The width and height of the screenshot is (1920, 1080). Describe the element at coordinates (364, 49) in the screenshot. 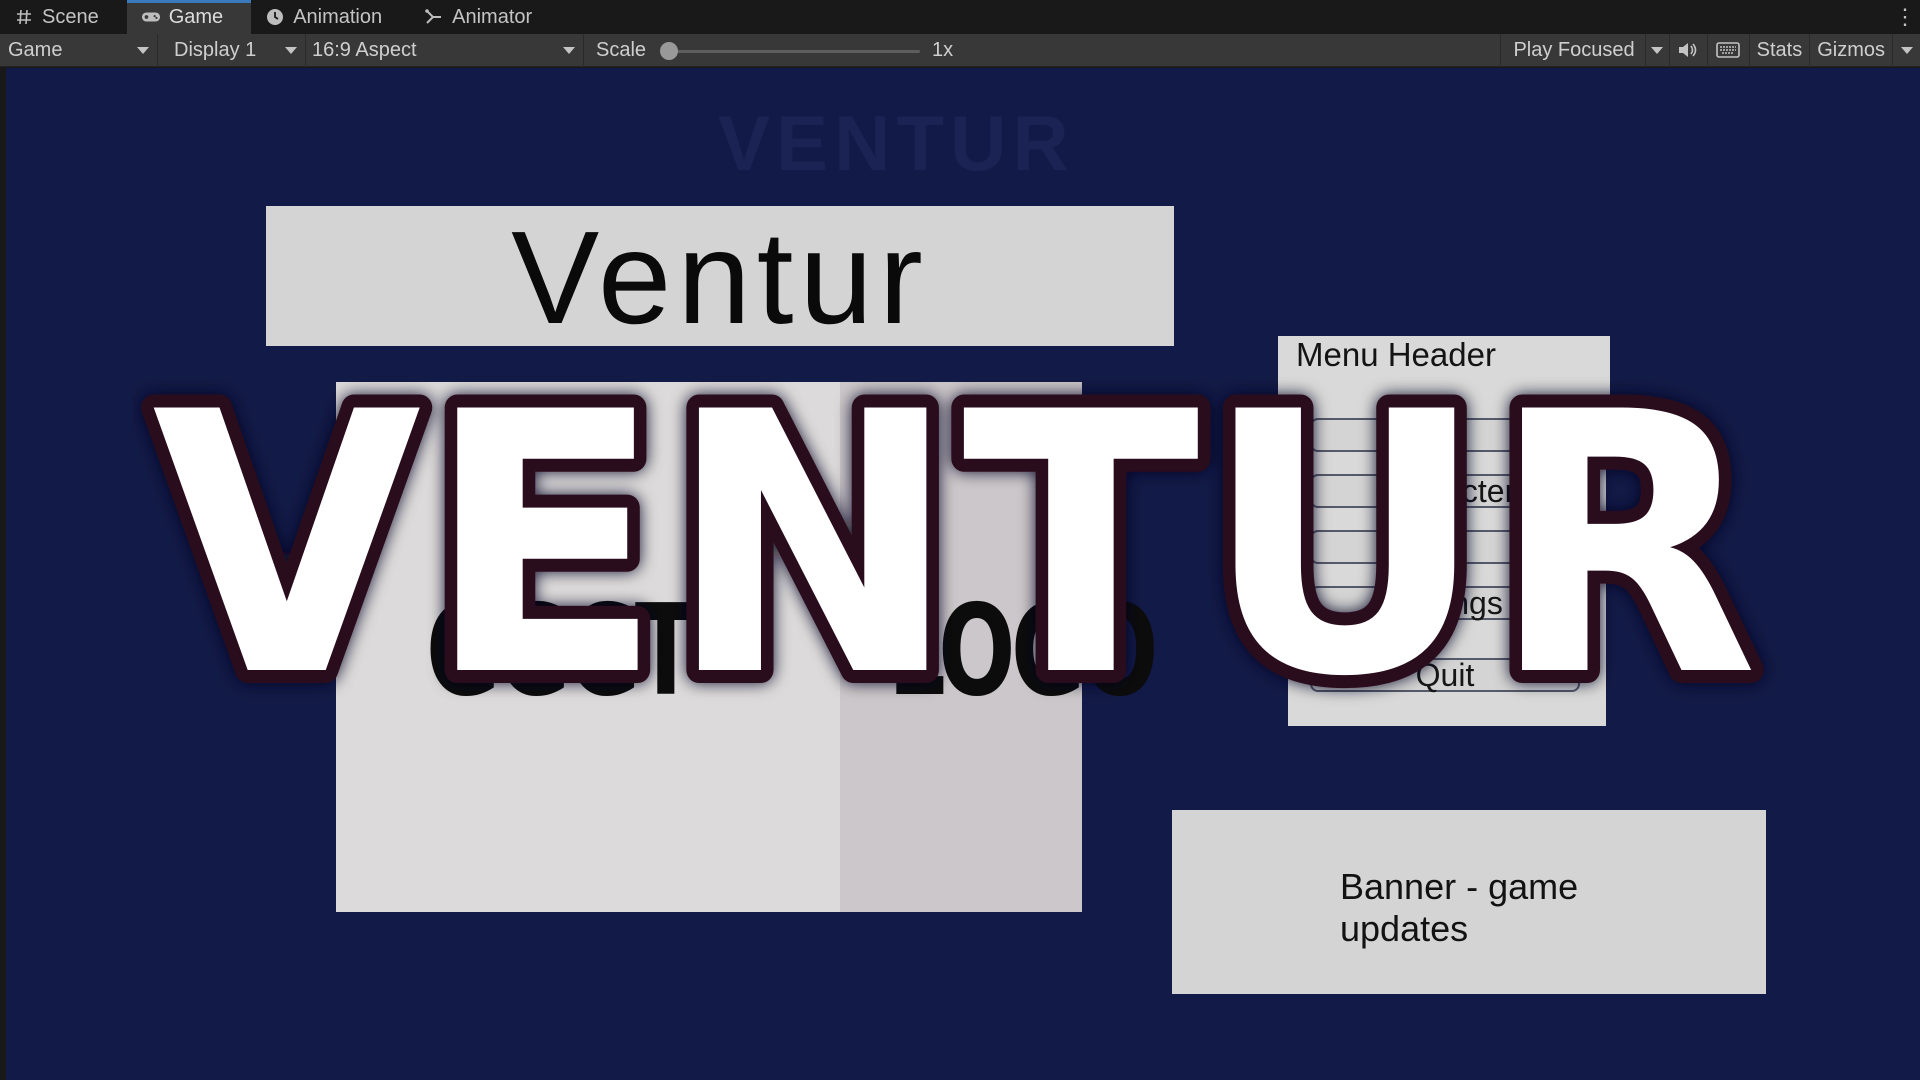

I see `aspect-value: 16:9 Aspect` at that location.